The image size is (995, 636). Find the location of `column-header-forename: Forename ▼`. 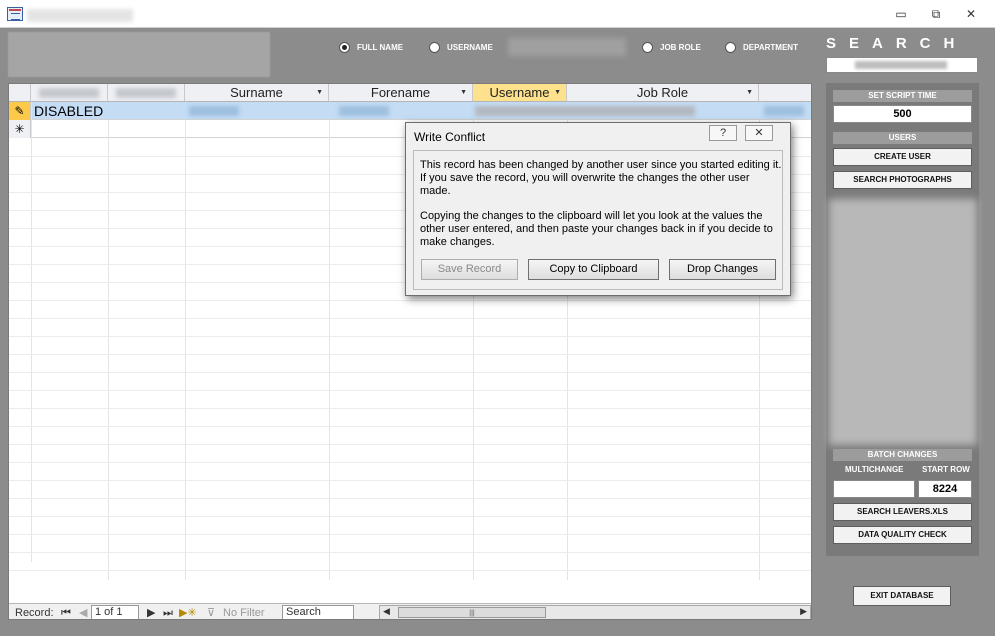

column-header-forename: Forename ▼ is located at coordinates (401, 93).